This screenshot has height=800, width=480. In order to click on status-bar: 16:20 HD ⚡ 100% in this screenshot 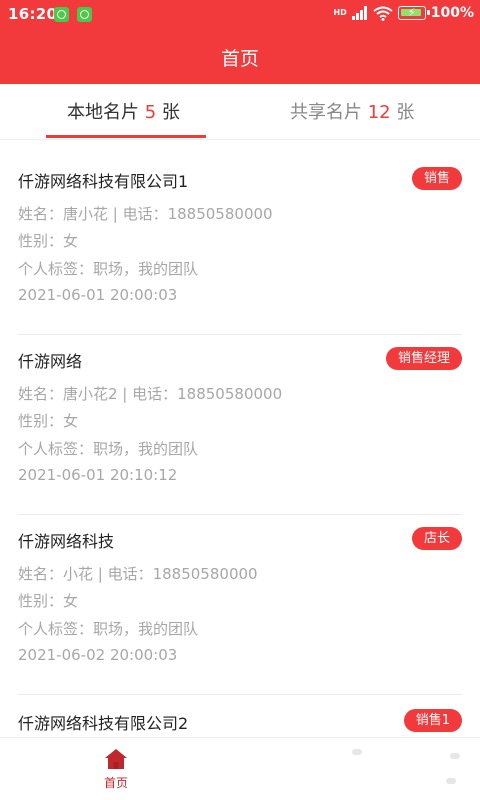, I will do `click(240, 15)`.